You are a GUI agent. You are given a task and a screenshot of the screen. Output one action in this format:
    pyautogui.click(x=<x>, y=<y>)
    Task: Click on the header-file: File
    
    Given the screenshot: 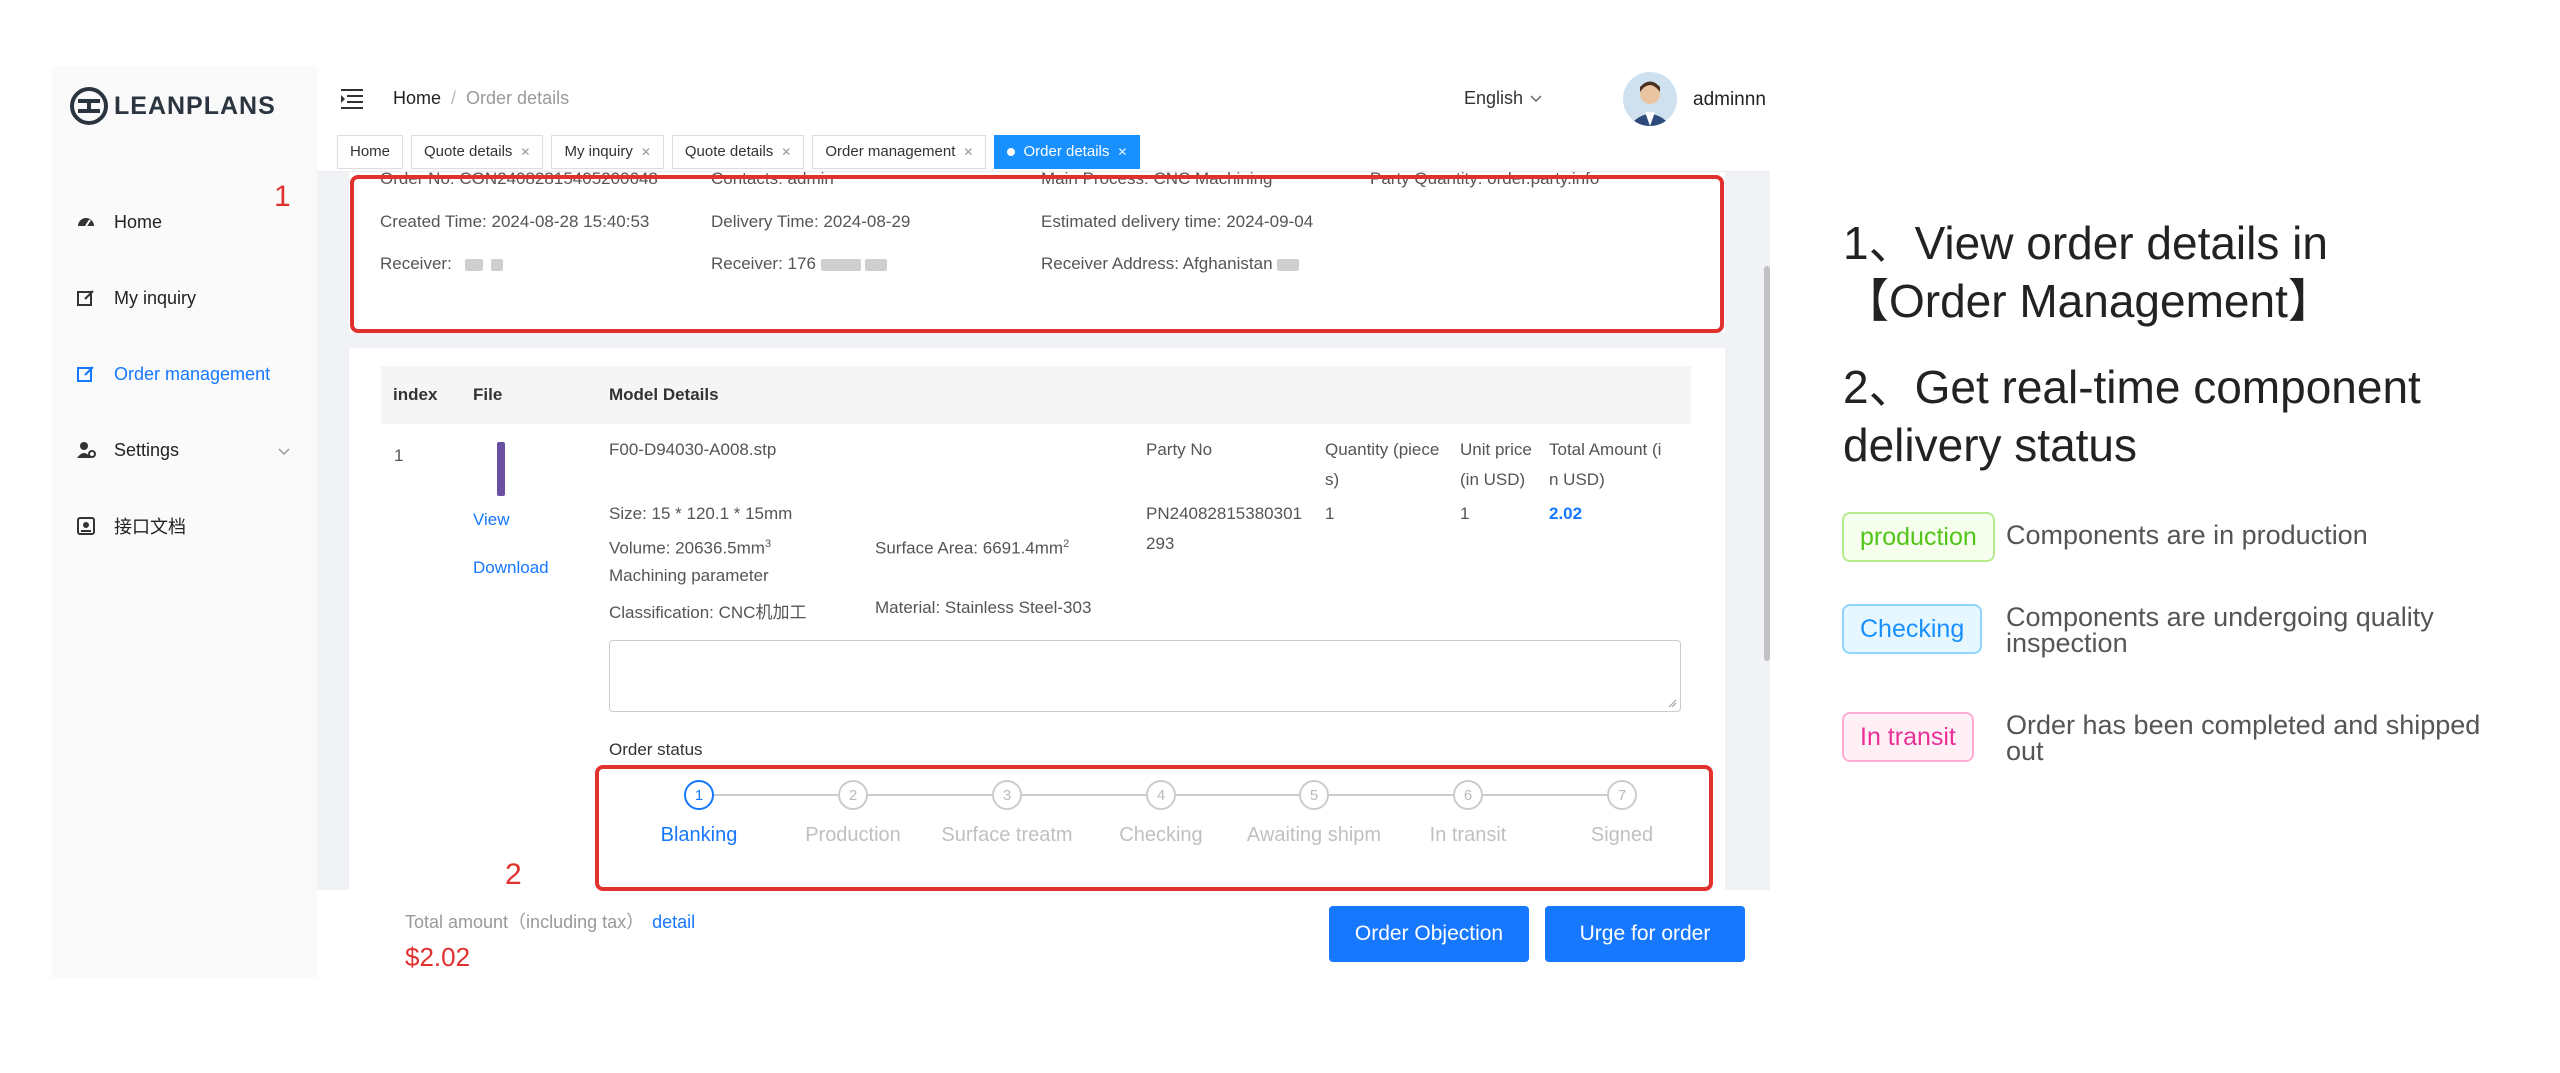 What is the action you would take?
    pyautogui.click(x=488, y=394)
    